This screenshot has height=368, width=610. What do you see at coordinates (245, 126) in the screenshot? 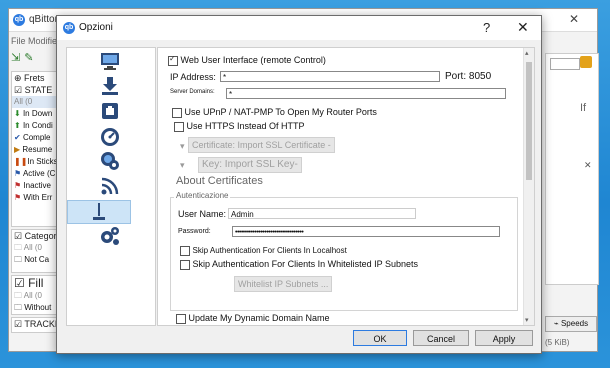
I see `https-label: Use HTTPS Instead Of HTTP` at bounding box center [245, 126].